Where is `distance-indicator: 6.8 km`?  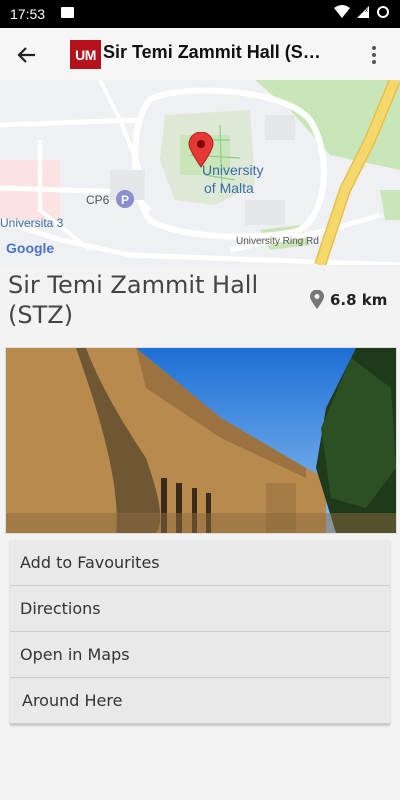 distance-indicator: 6.8 km is located at coordinates (348, 300).